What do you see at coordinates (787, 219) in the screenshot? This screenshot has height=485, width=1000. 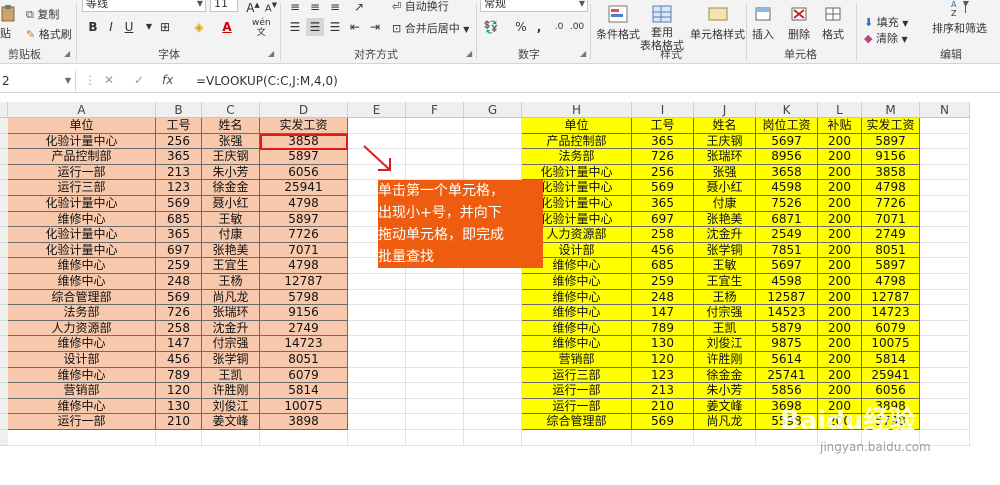 I see `right-table-cell: 6871` at bounding box center [787, 219].